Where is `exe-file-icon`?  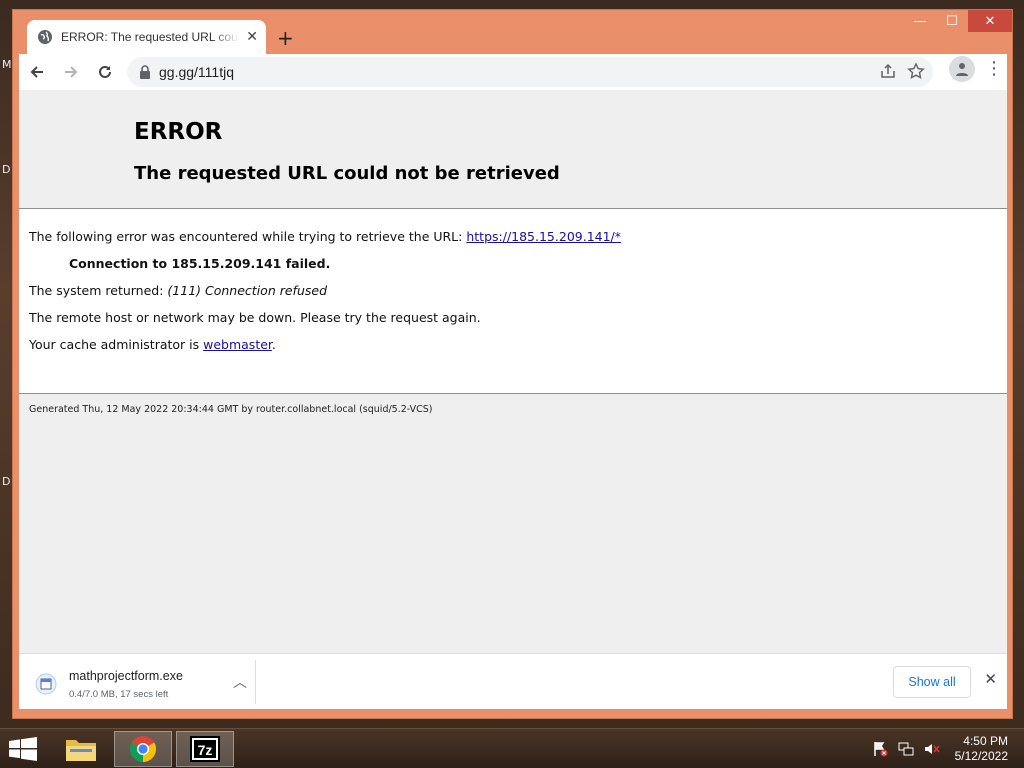
exe-file-icon is located at coordinates (46, 684).